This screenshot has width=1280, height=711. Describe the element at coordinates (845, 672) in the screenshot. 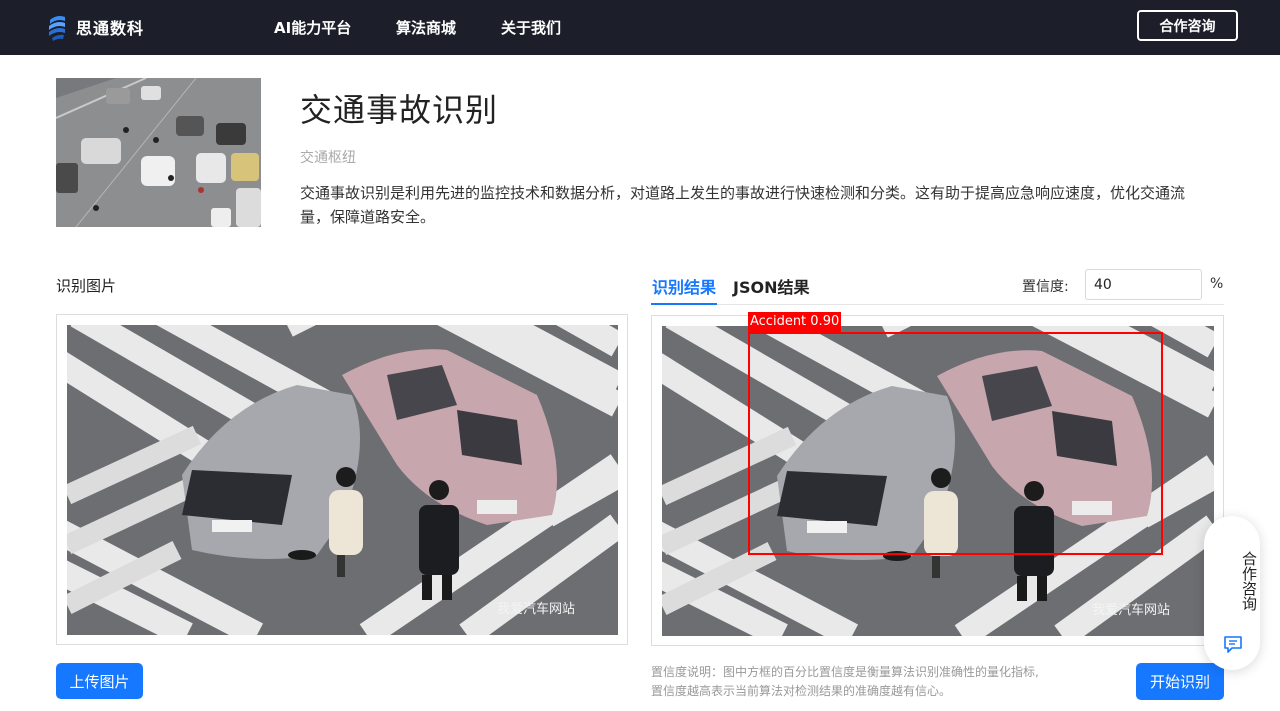

I see `confidence-note-line-1: 置信度说明：图中方框的百分比置信度是衡量算法识别准确性的量化指标,` at that location.